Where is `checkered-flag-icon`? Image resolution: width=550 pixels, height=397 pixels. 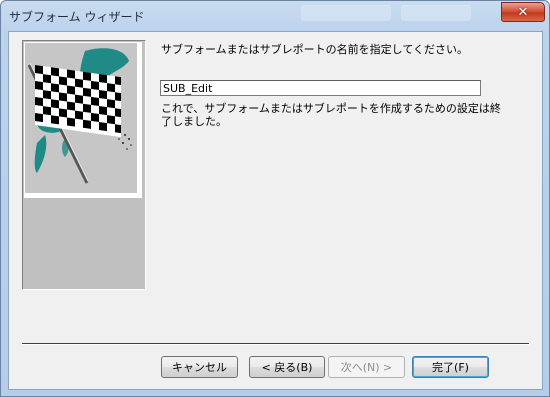 checkered-flag-icon is located at coordinates (81, 118).